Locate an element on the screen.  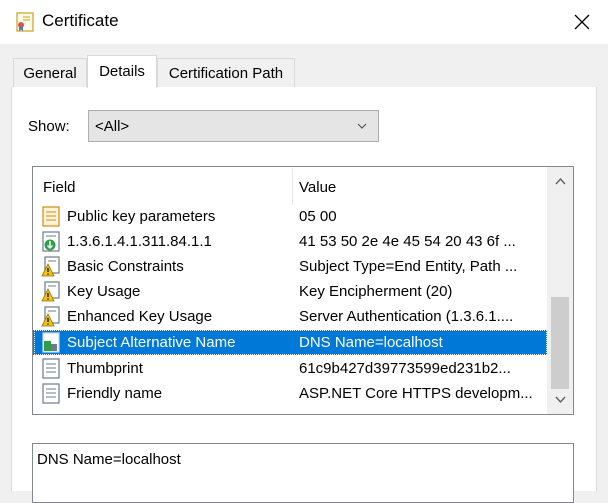
chevron-up-icon is located at coordinates (560, 181).